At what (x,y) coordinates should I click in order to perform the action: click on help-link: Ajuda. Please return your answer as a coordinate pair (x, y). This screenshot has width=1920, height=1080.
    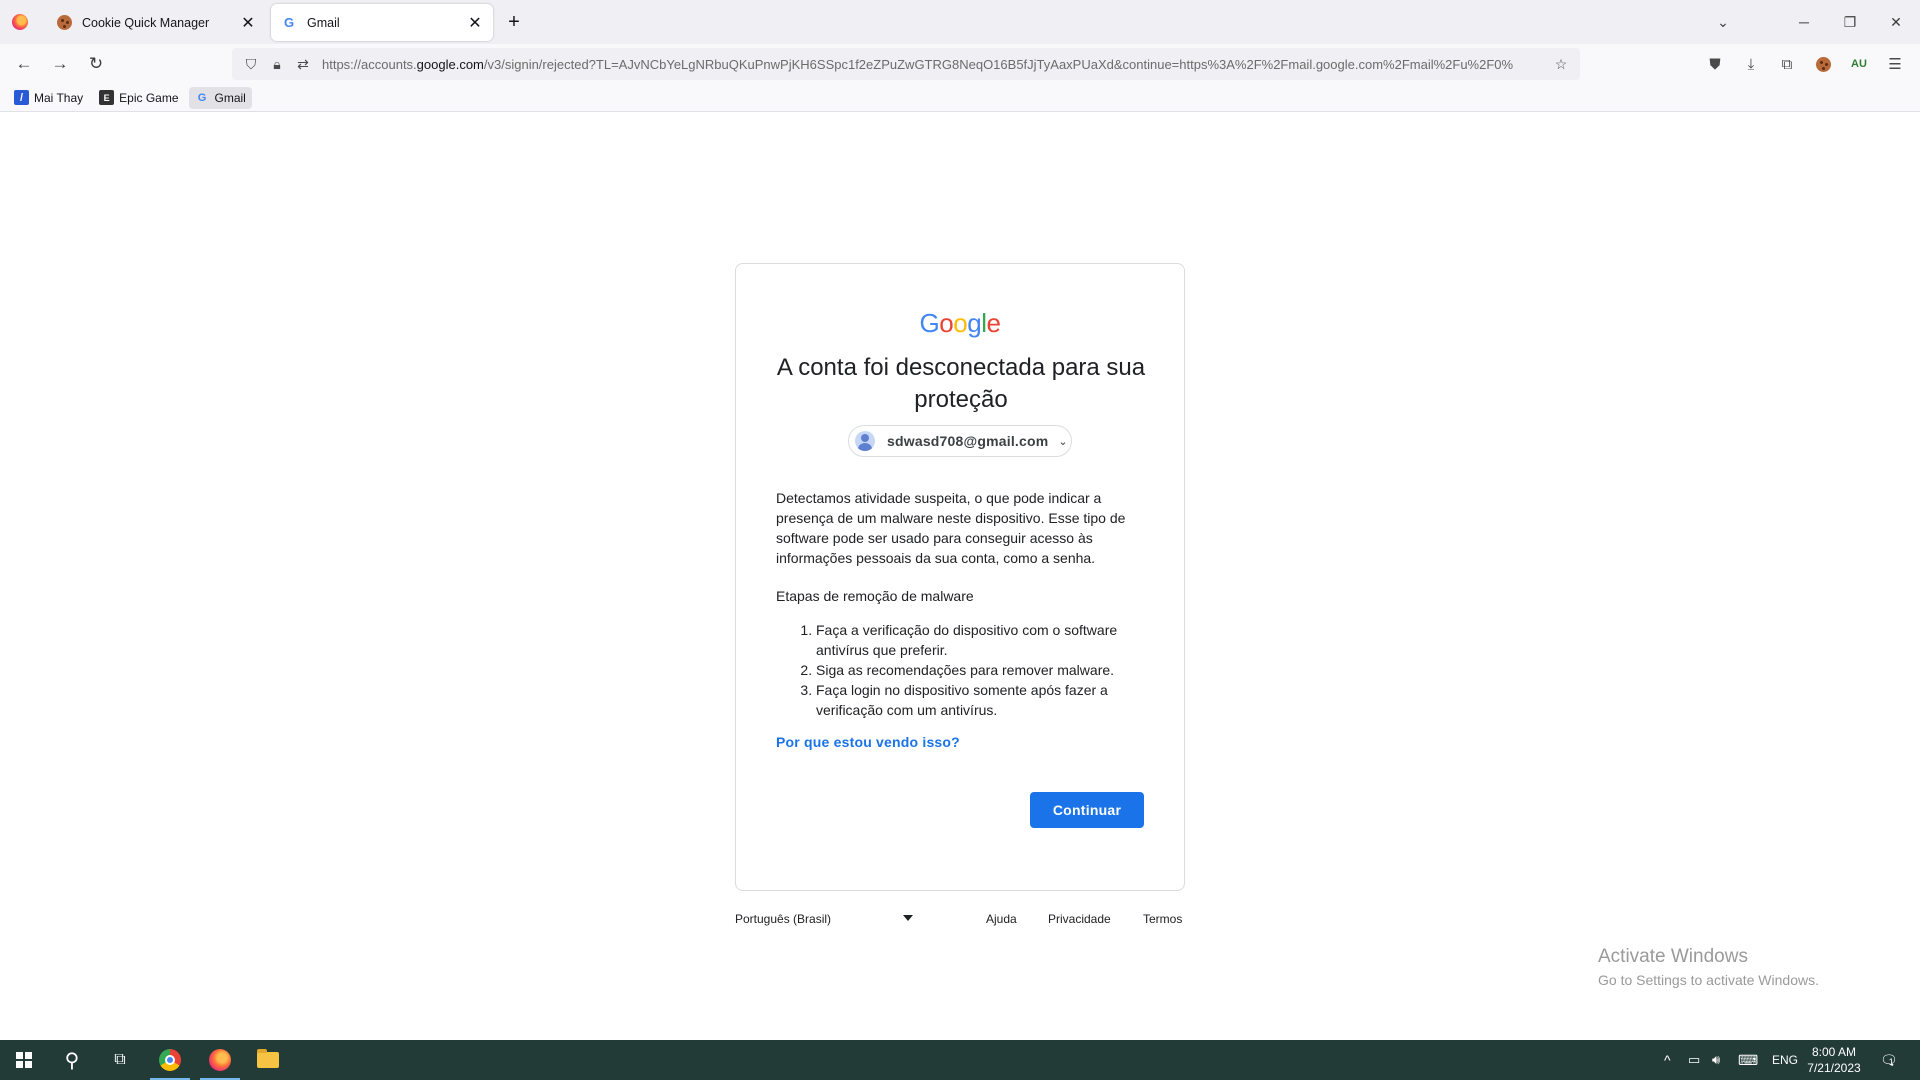
    Looking at the image, I should click on (1001, 919).